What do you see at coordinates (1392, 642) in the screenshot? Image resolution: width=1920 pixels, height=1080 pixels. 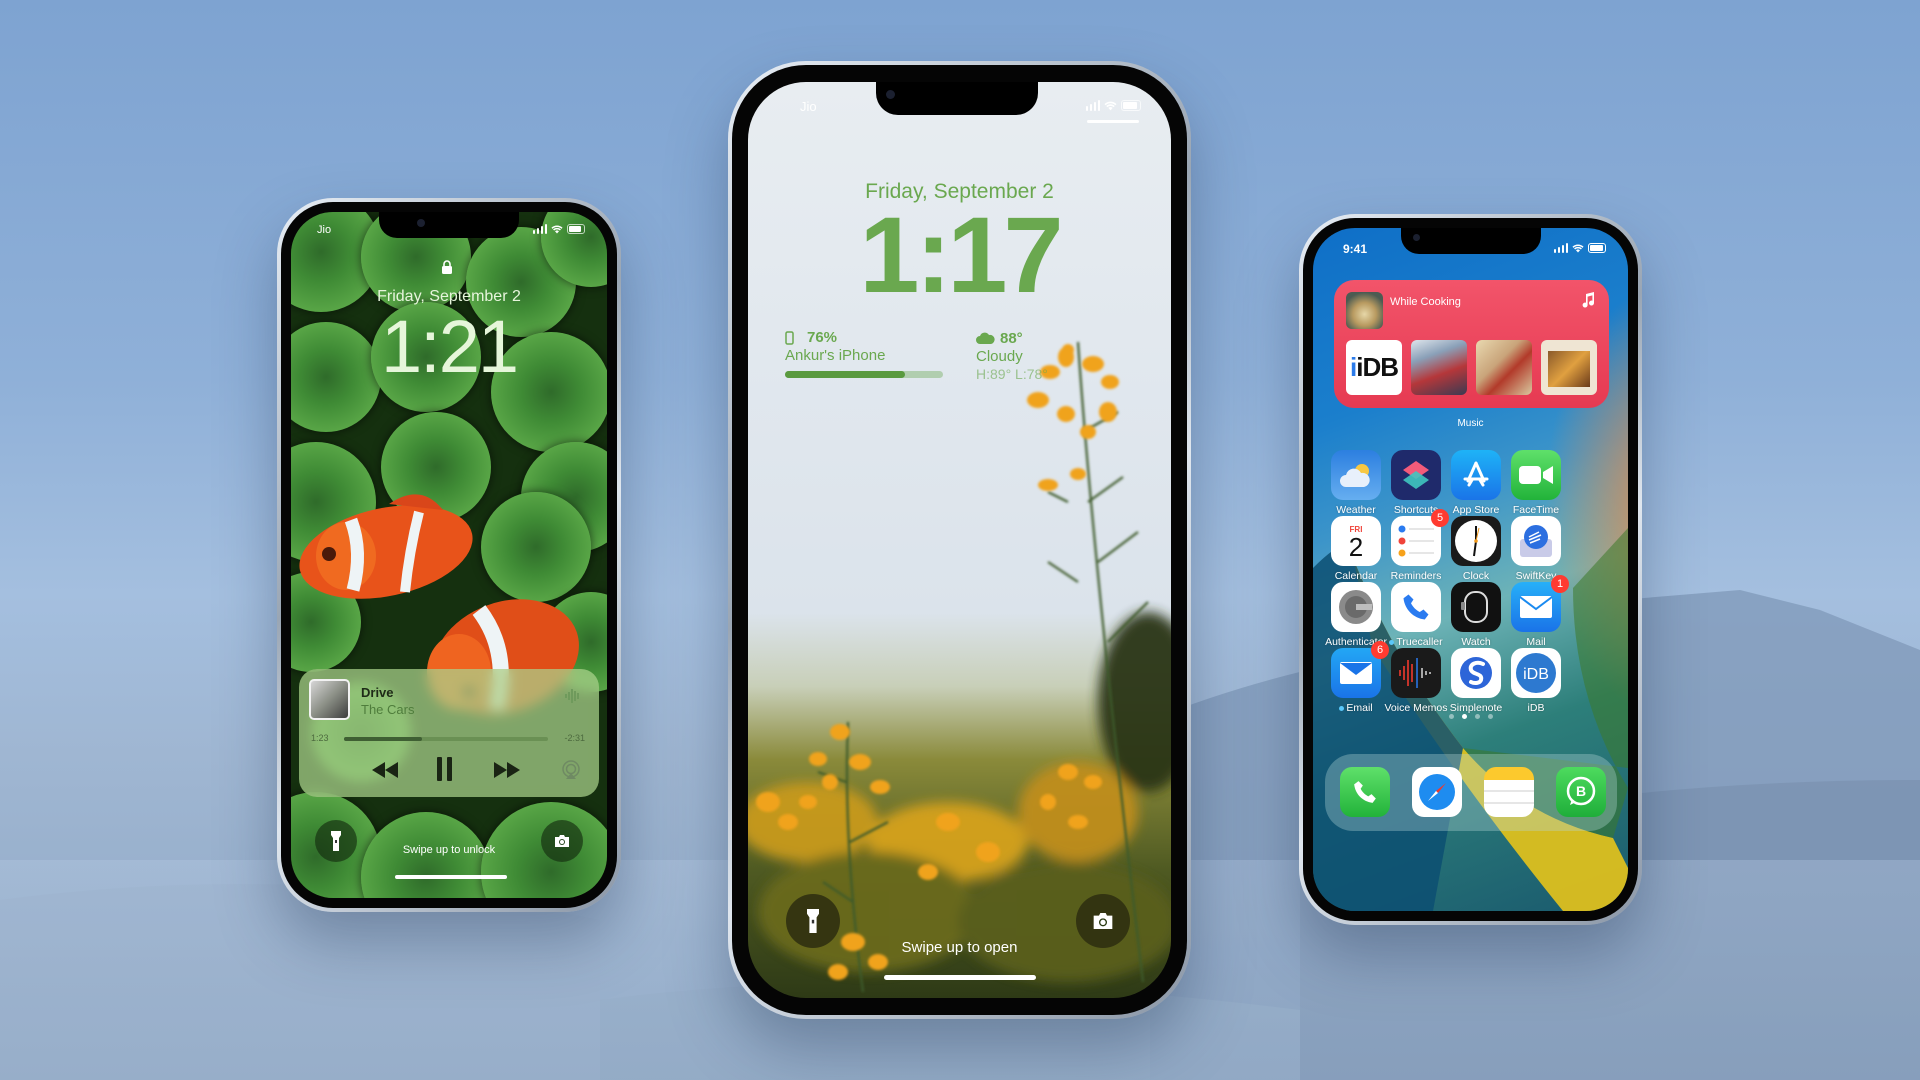 I see `new-app-dot` at bounding box center [1392, 642].